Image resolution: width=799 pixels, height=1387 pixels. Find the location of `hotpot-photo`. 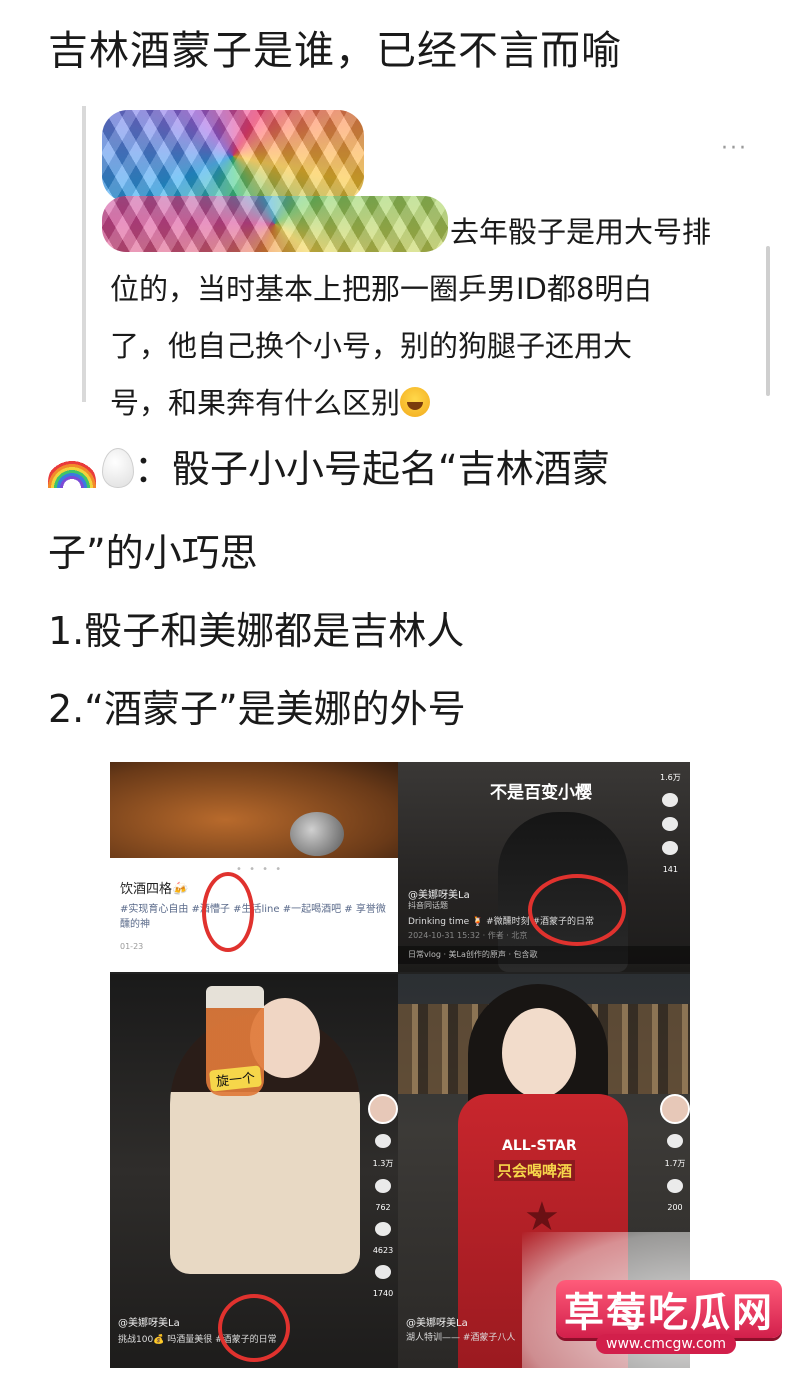

hotpot-photo is located at coordinates (254, 810).